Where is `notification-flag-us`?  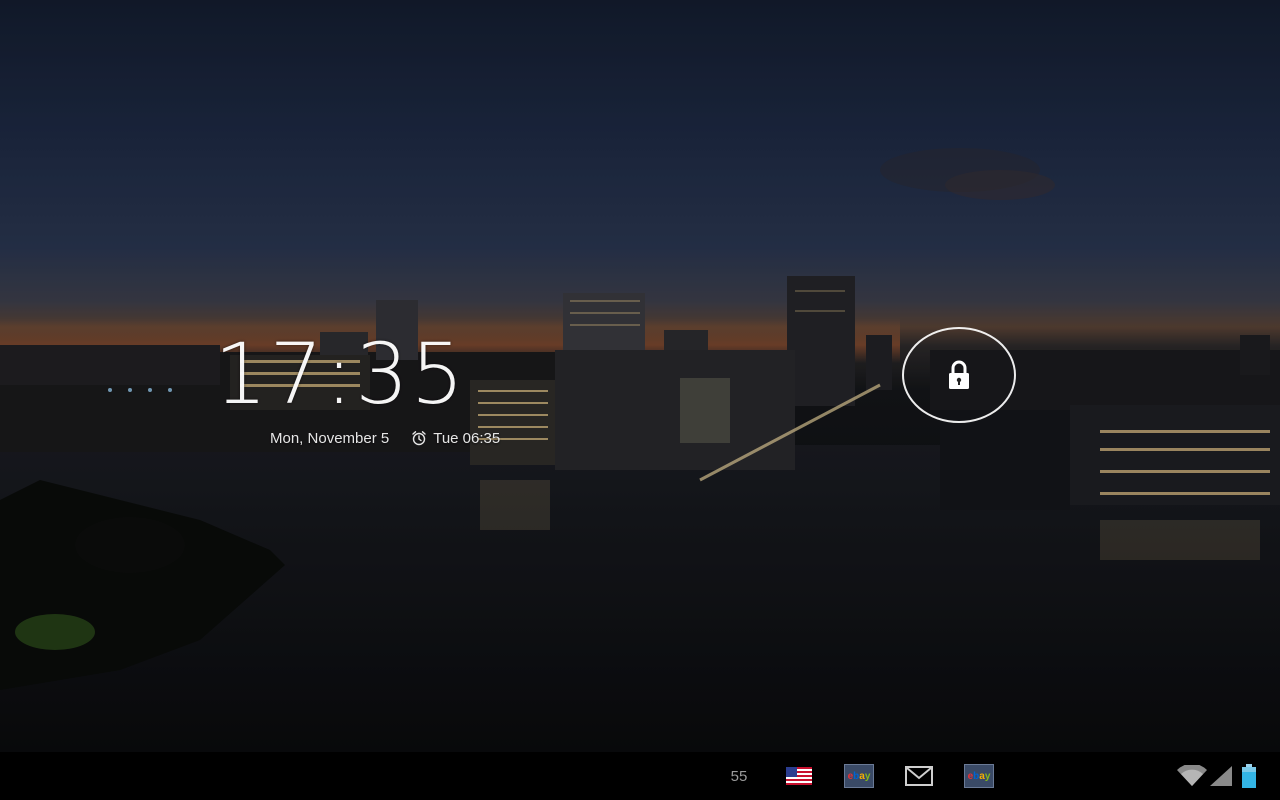
notification-flag-us is located at coordinates (799, 776).